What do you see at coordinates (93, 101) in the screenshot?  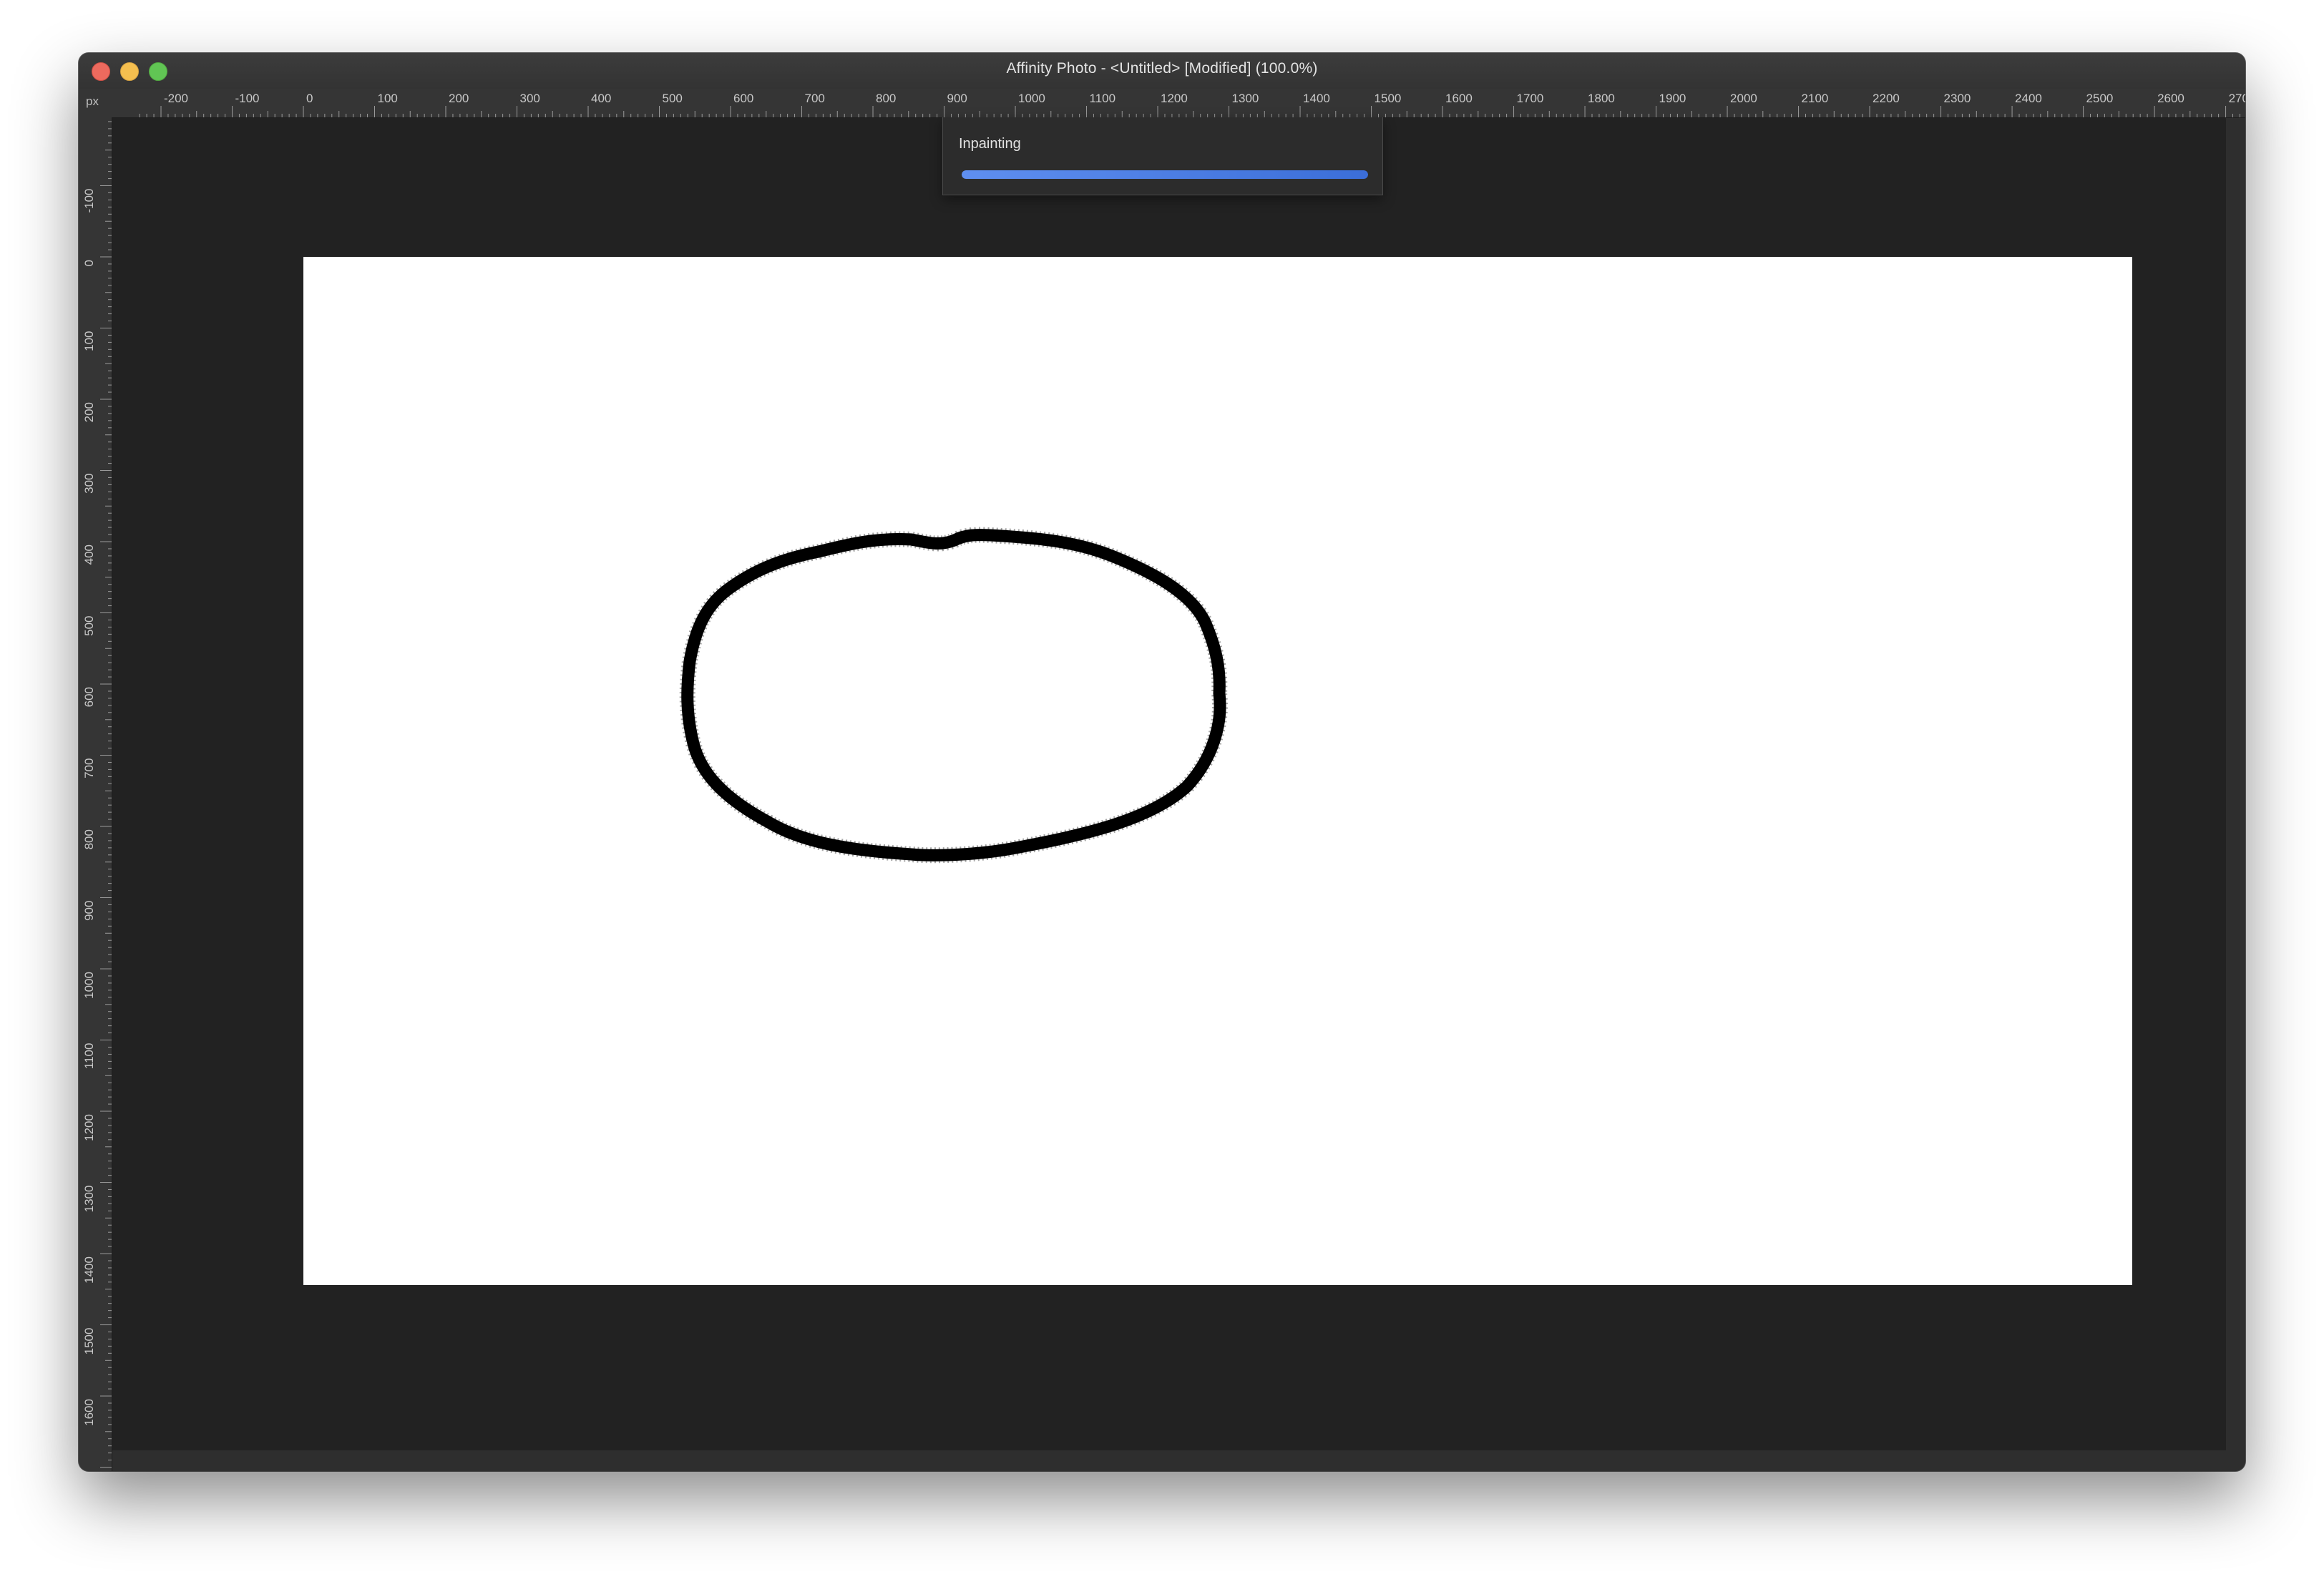 I see `ruler-unit-label: px` at bounding box center [93, 101].